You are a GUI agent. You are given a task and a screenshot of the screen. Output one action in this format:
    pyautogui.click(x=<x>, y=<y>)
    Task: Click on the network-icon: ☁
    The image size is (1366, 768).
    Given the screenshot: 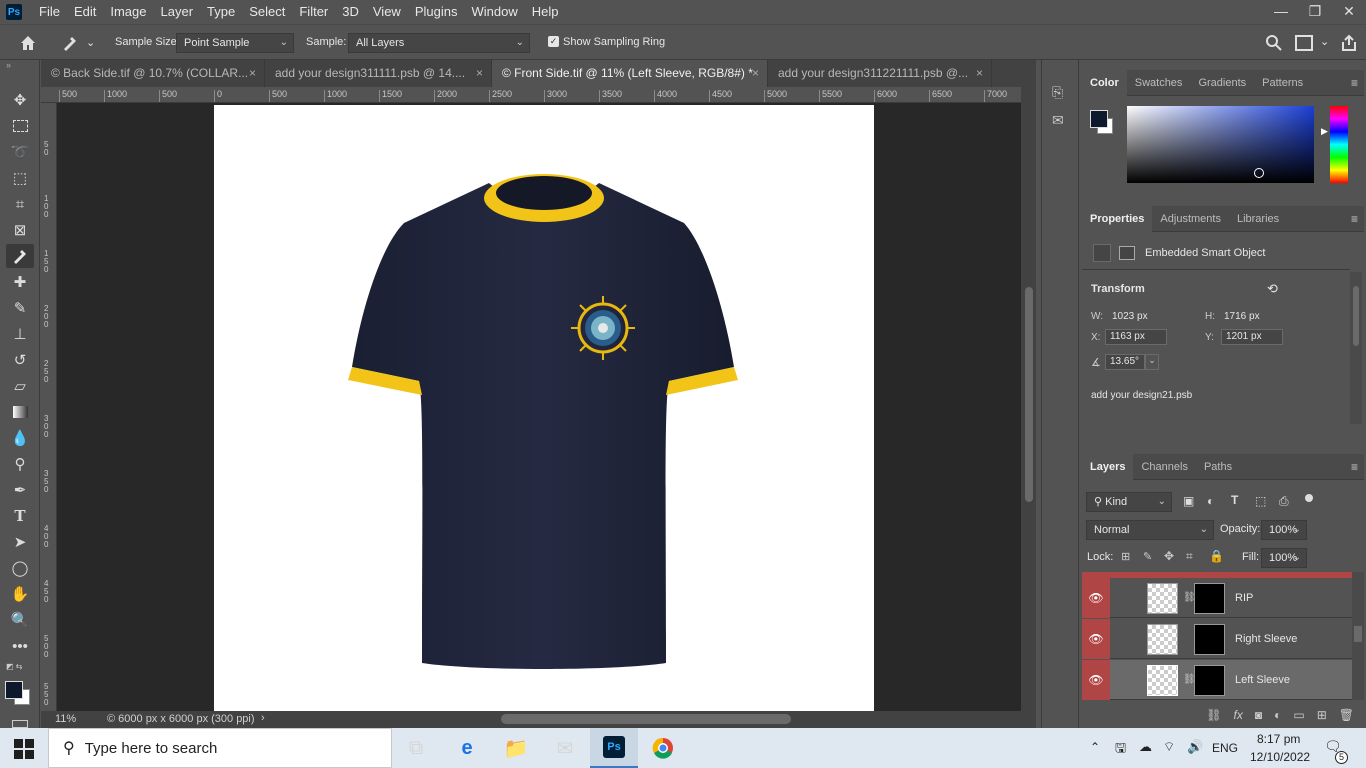 What is the action you would take?
    pyautogui.click(x=1145, y=747)
    